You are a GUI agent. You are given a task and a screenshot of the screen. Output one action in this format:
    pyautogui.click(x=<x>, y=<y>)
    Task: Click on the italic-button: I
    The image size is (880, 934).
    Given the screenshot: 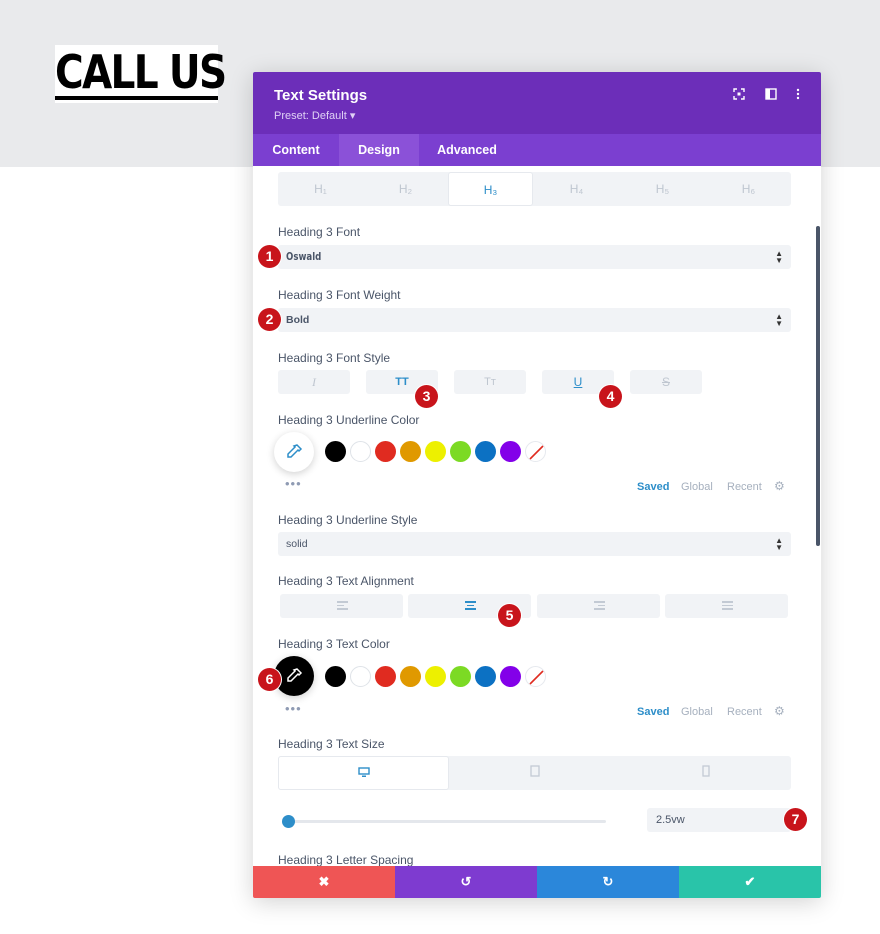 What is the action you would take?
    pyautogui.click(x=314, y=382)
    